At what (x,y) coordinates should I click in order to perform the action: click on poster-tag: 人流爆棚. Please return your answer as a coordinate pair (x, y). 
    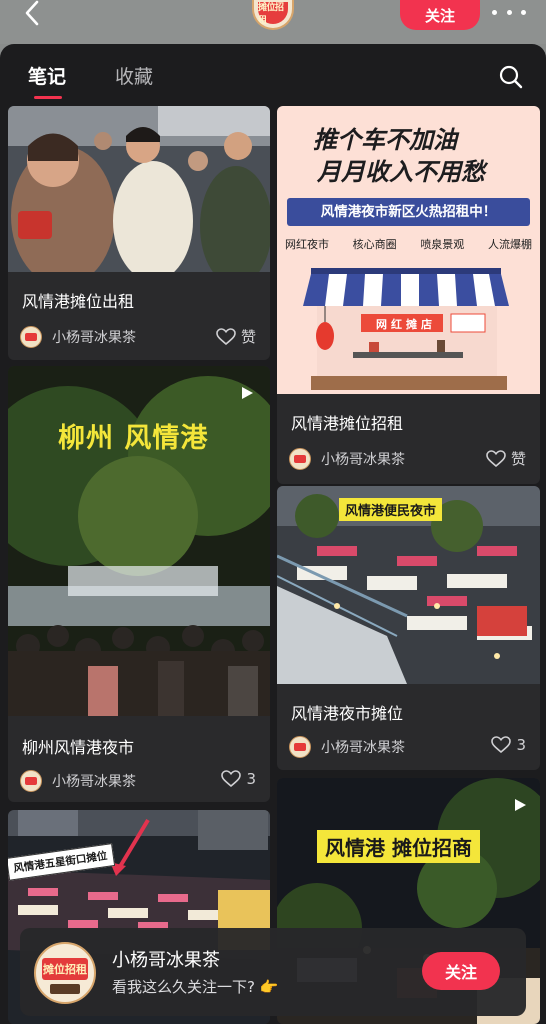
    Looking at the image, I should click on (509, 244).